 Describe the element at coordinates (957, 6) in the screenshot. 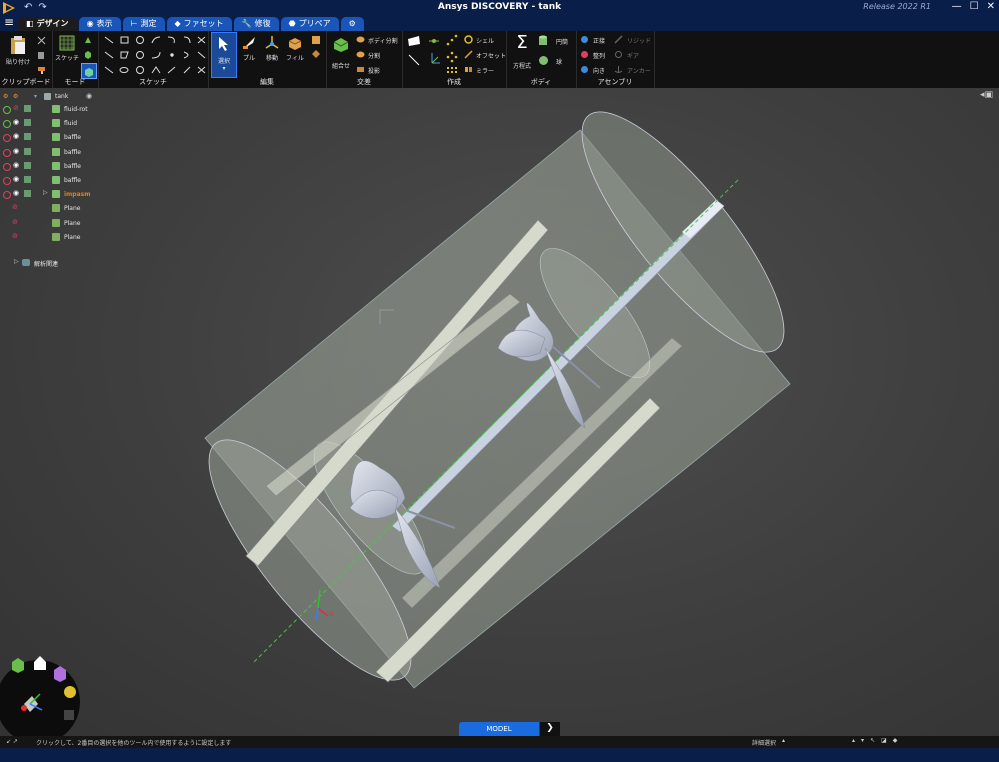

I see `minimize-button: —` at that location.